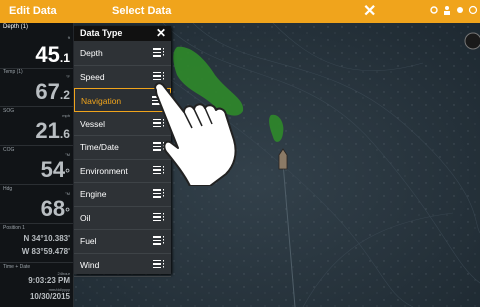  Describe the element at coordinates (91, 53) in the screenshot. I see `menu-item-label: Depth` at that location.